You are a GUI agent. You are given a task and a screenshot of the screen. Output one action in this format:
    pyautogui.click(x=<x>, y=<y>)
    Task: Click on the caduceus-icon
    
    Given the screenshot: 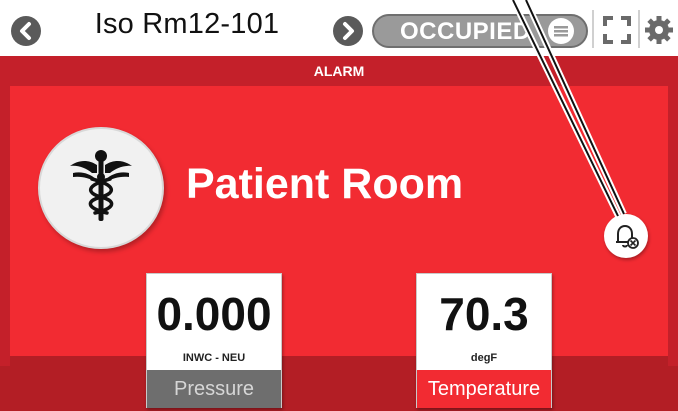 What is the action you would take?
    pyautogui.click(x=101, y=185)
    